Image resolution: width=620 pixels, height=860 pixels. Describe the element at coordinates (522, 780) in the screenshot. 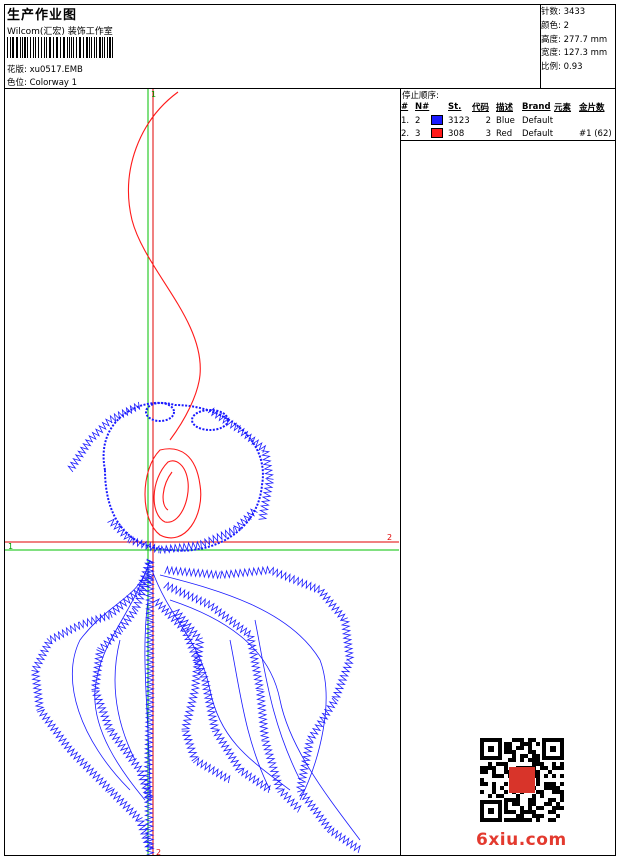

I see `red-seal-logo` at that location.